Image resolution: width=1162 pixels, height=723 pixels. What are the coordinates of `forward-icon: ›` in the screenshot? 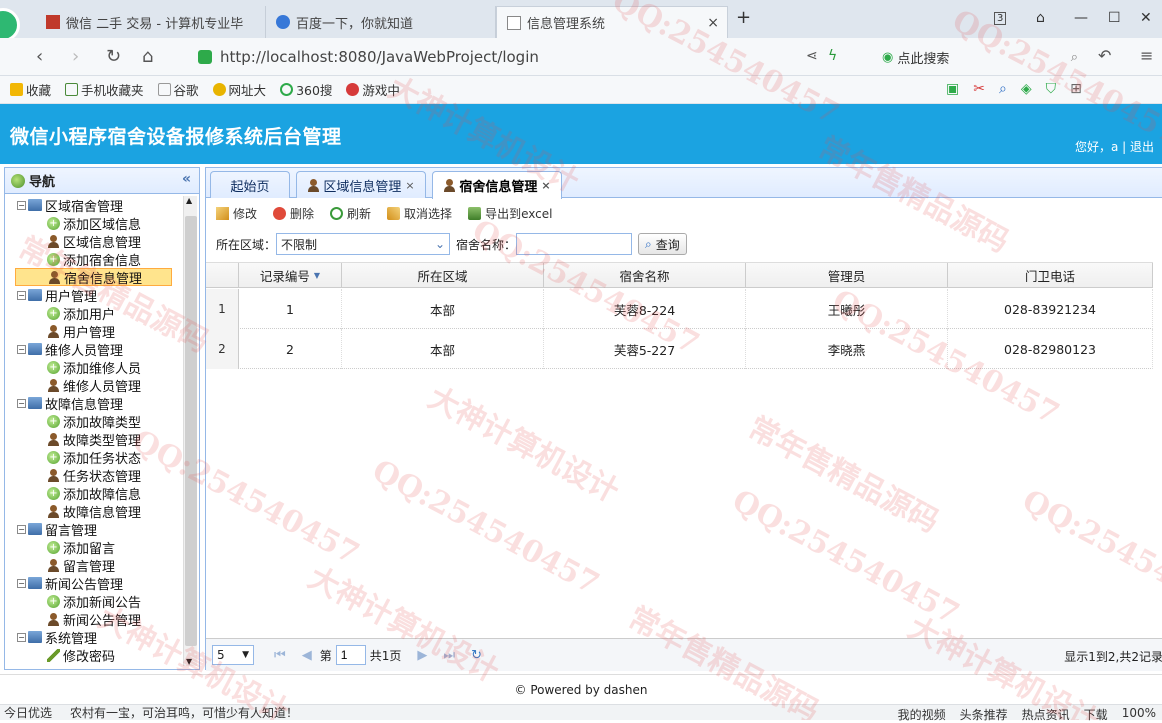 It's located at (75, 56).